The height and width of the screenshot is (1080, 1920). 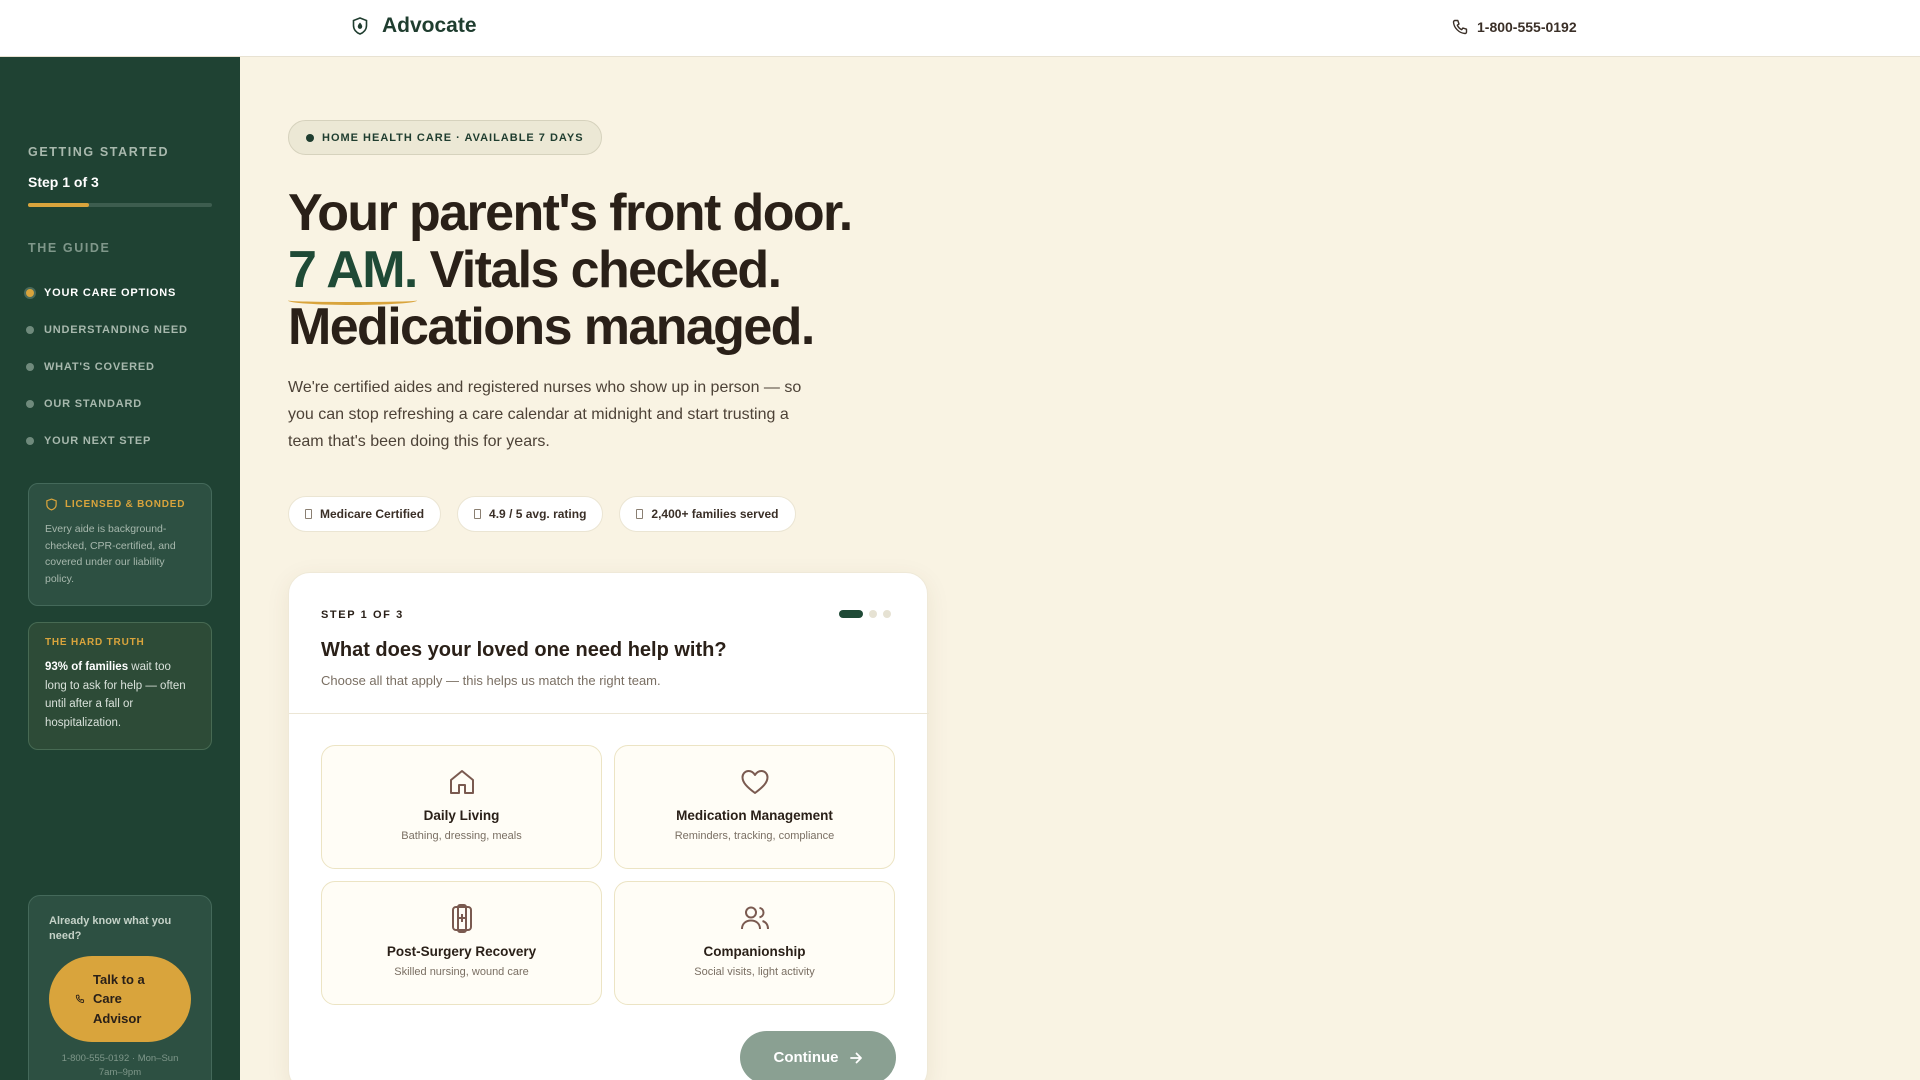 I want to click on talk-to-advisor-button: Talk to a Care Advisor, so click(x=120, y=999).